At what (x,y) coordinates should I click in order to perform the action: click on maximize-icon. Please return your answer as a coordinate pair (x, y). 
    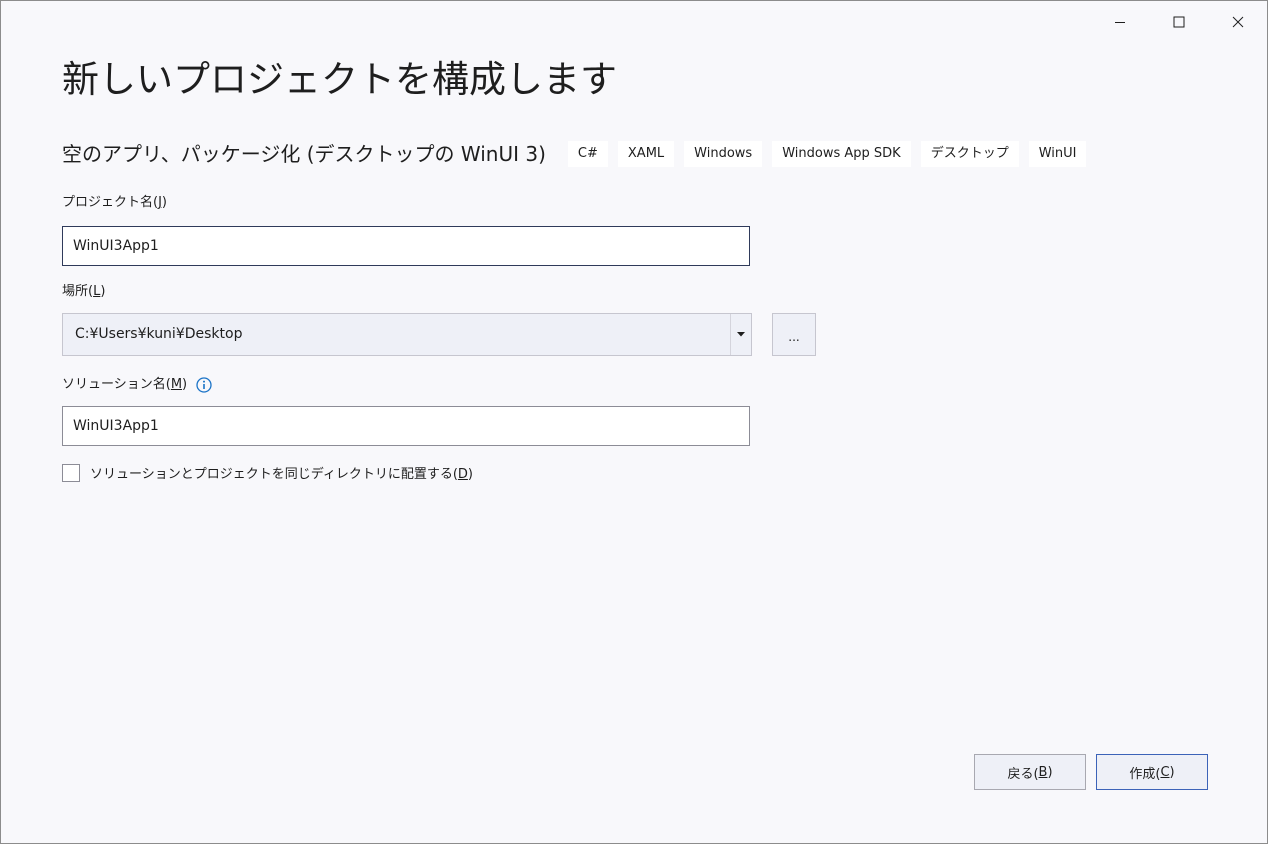
    Looking at the image, I should click on (1178, 22).